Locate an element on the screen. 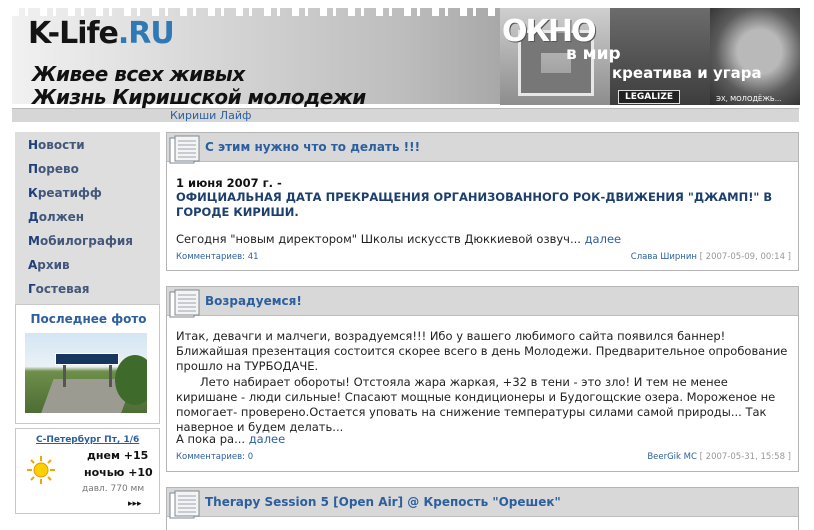 This screenshot has width=814, height=530. nav-item-news: Новости is located at coordinates (56, 145).